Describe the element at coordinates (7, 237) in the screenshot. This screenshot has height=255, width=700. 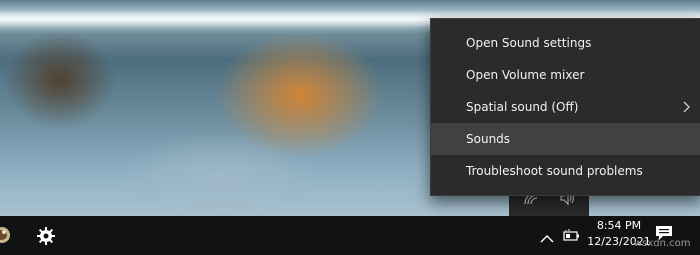
I see `app-icon` at that location.